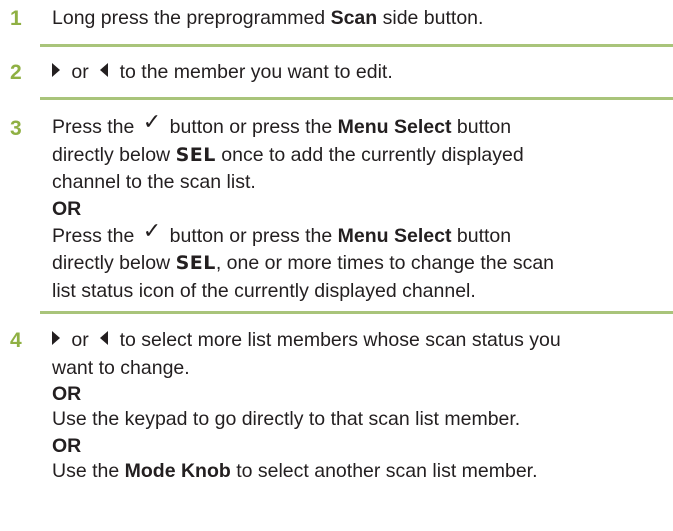  What do you see at coordinates (16, 18) in the screenshot?
I see `step-number: 1` at bounding box center [16, 18].